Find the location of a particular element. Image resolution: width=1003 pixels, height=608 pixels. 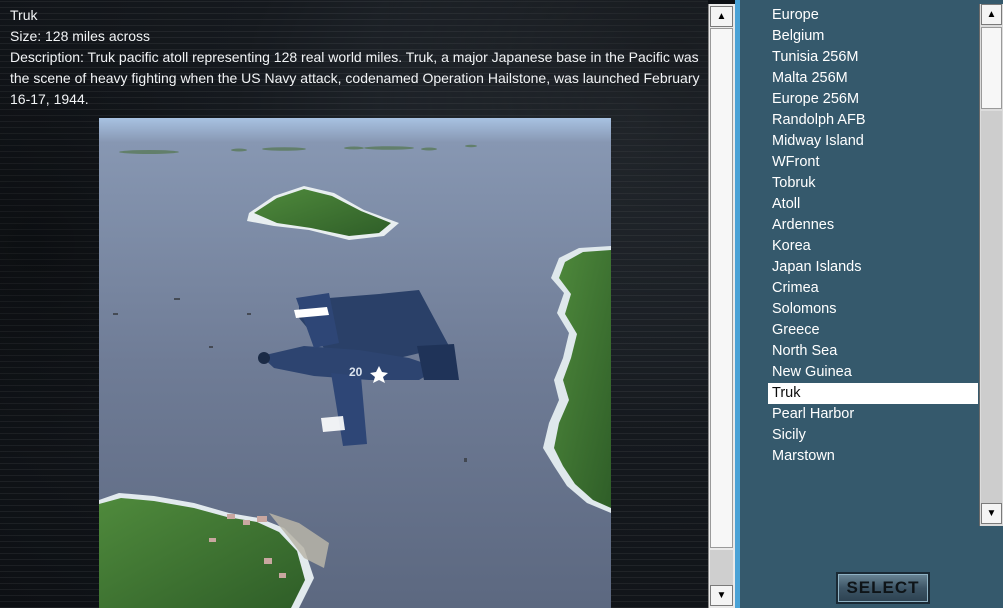

list-scroll-up-button: ▲ is located at coordinates (991, 14).